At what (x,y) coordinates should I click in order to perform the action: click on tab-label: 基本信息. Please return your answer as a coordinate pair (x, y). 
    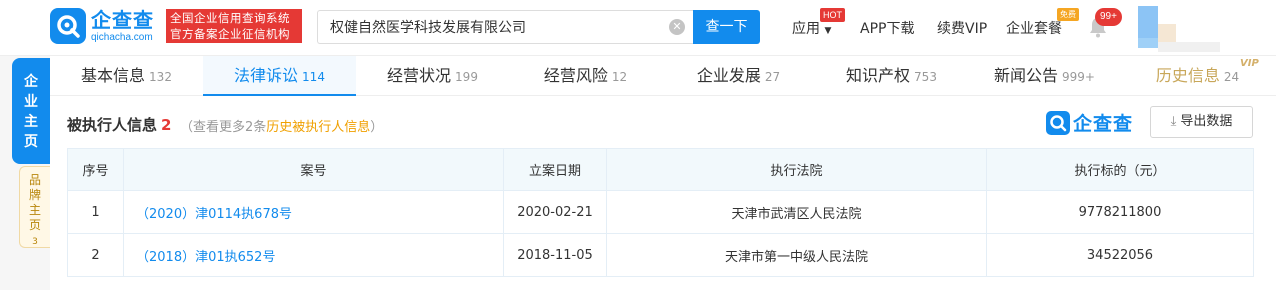
    Looking at the image, I should click on (113, 75).